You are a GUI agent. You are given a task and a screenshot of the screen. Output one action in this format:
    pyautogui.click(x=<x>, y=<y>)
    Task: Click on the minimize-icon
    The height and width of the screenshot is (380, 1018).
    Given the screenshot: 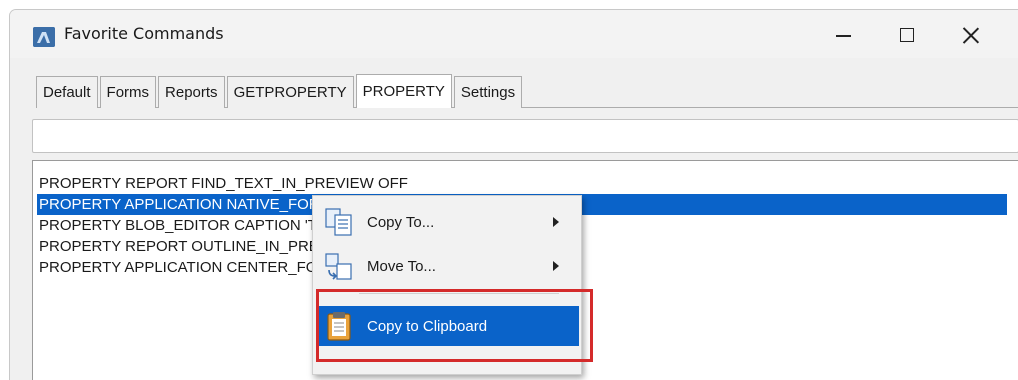 What is the action you would take?
    pyautogui.click(x=843, y=36)
    